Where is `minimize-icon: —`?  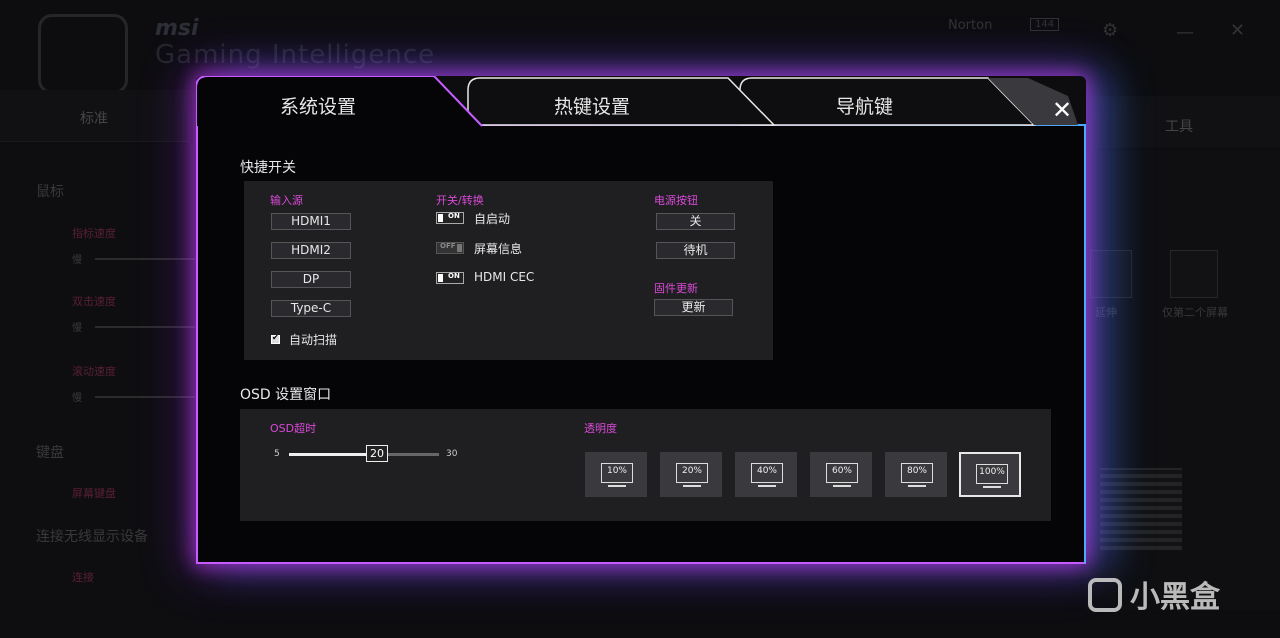
minimize-icon: — is located at coordinates (1185, 32).